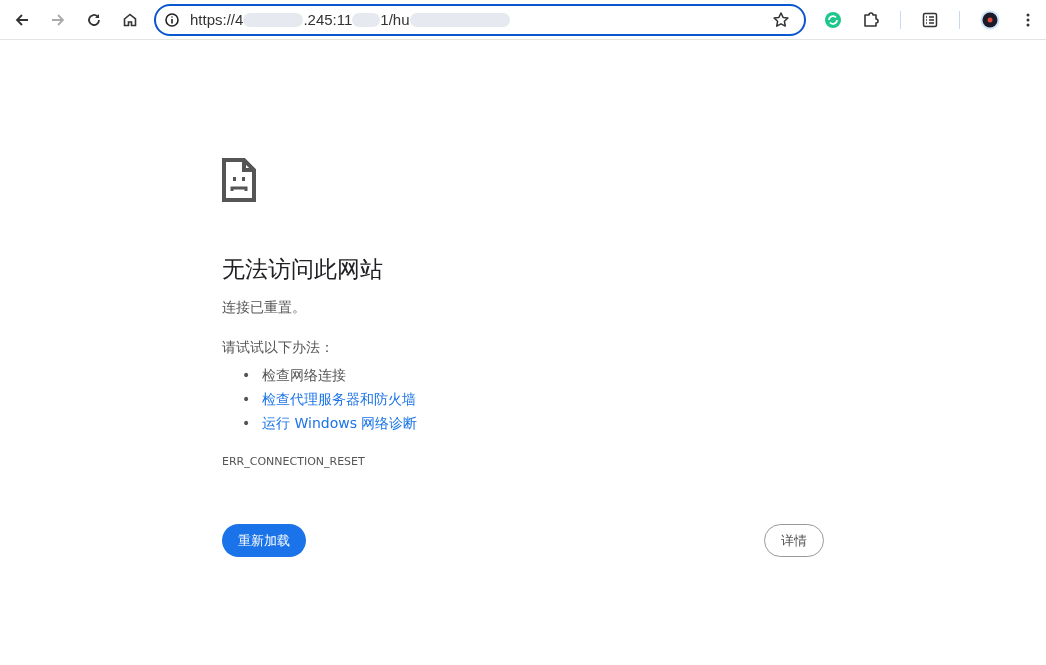 Image resolution: width=1046 pixels, height=665 pixels. Describe the element at coordinates (340, 423) in the screenshot. I see `suggestion-link: 运行 Windows 网络诊断` at that location.